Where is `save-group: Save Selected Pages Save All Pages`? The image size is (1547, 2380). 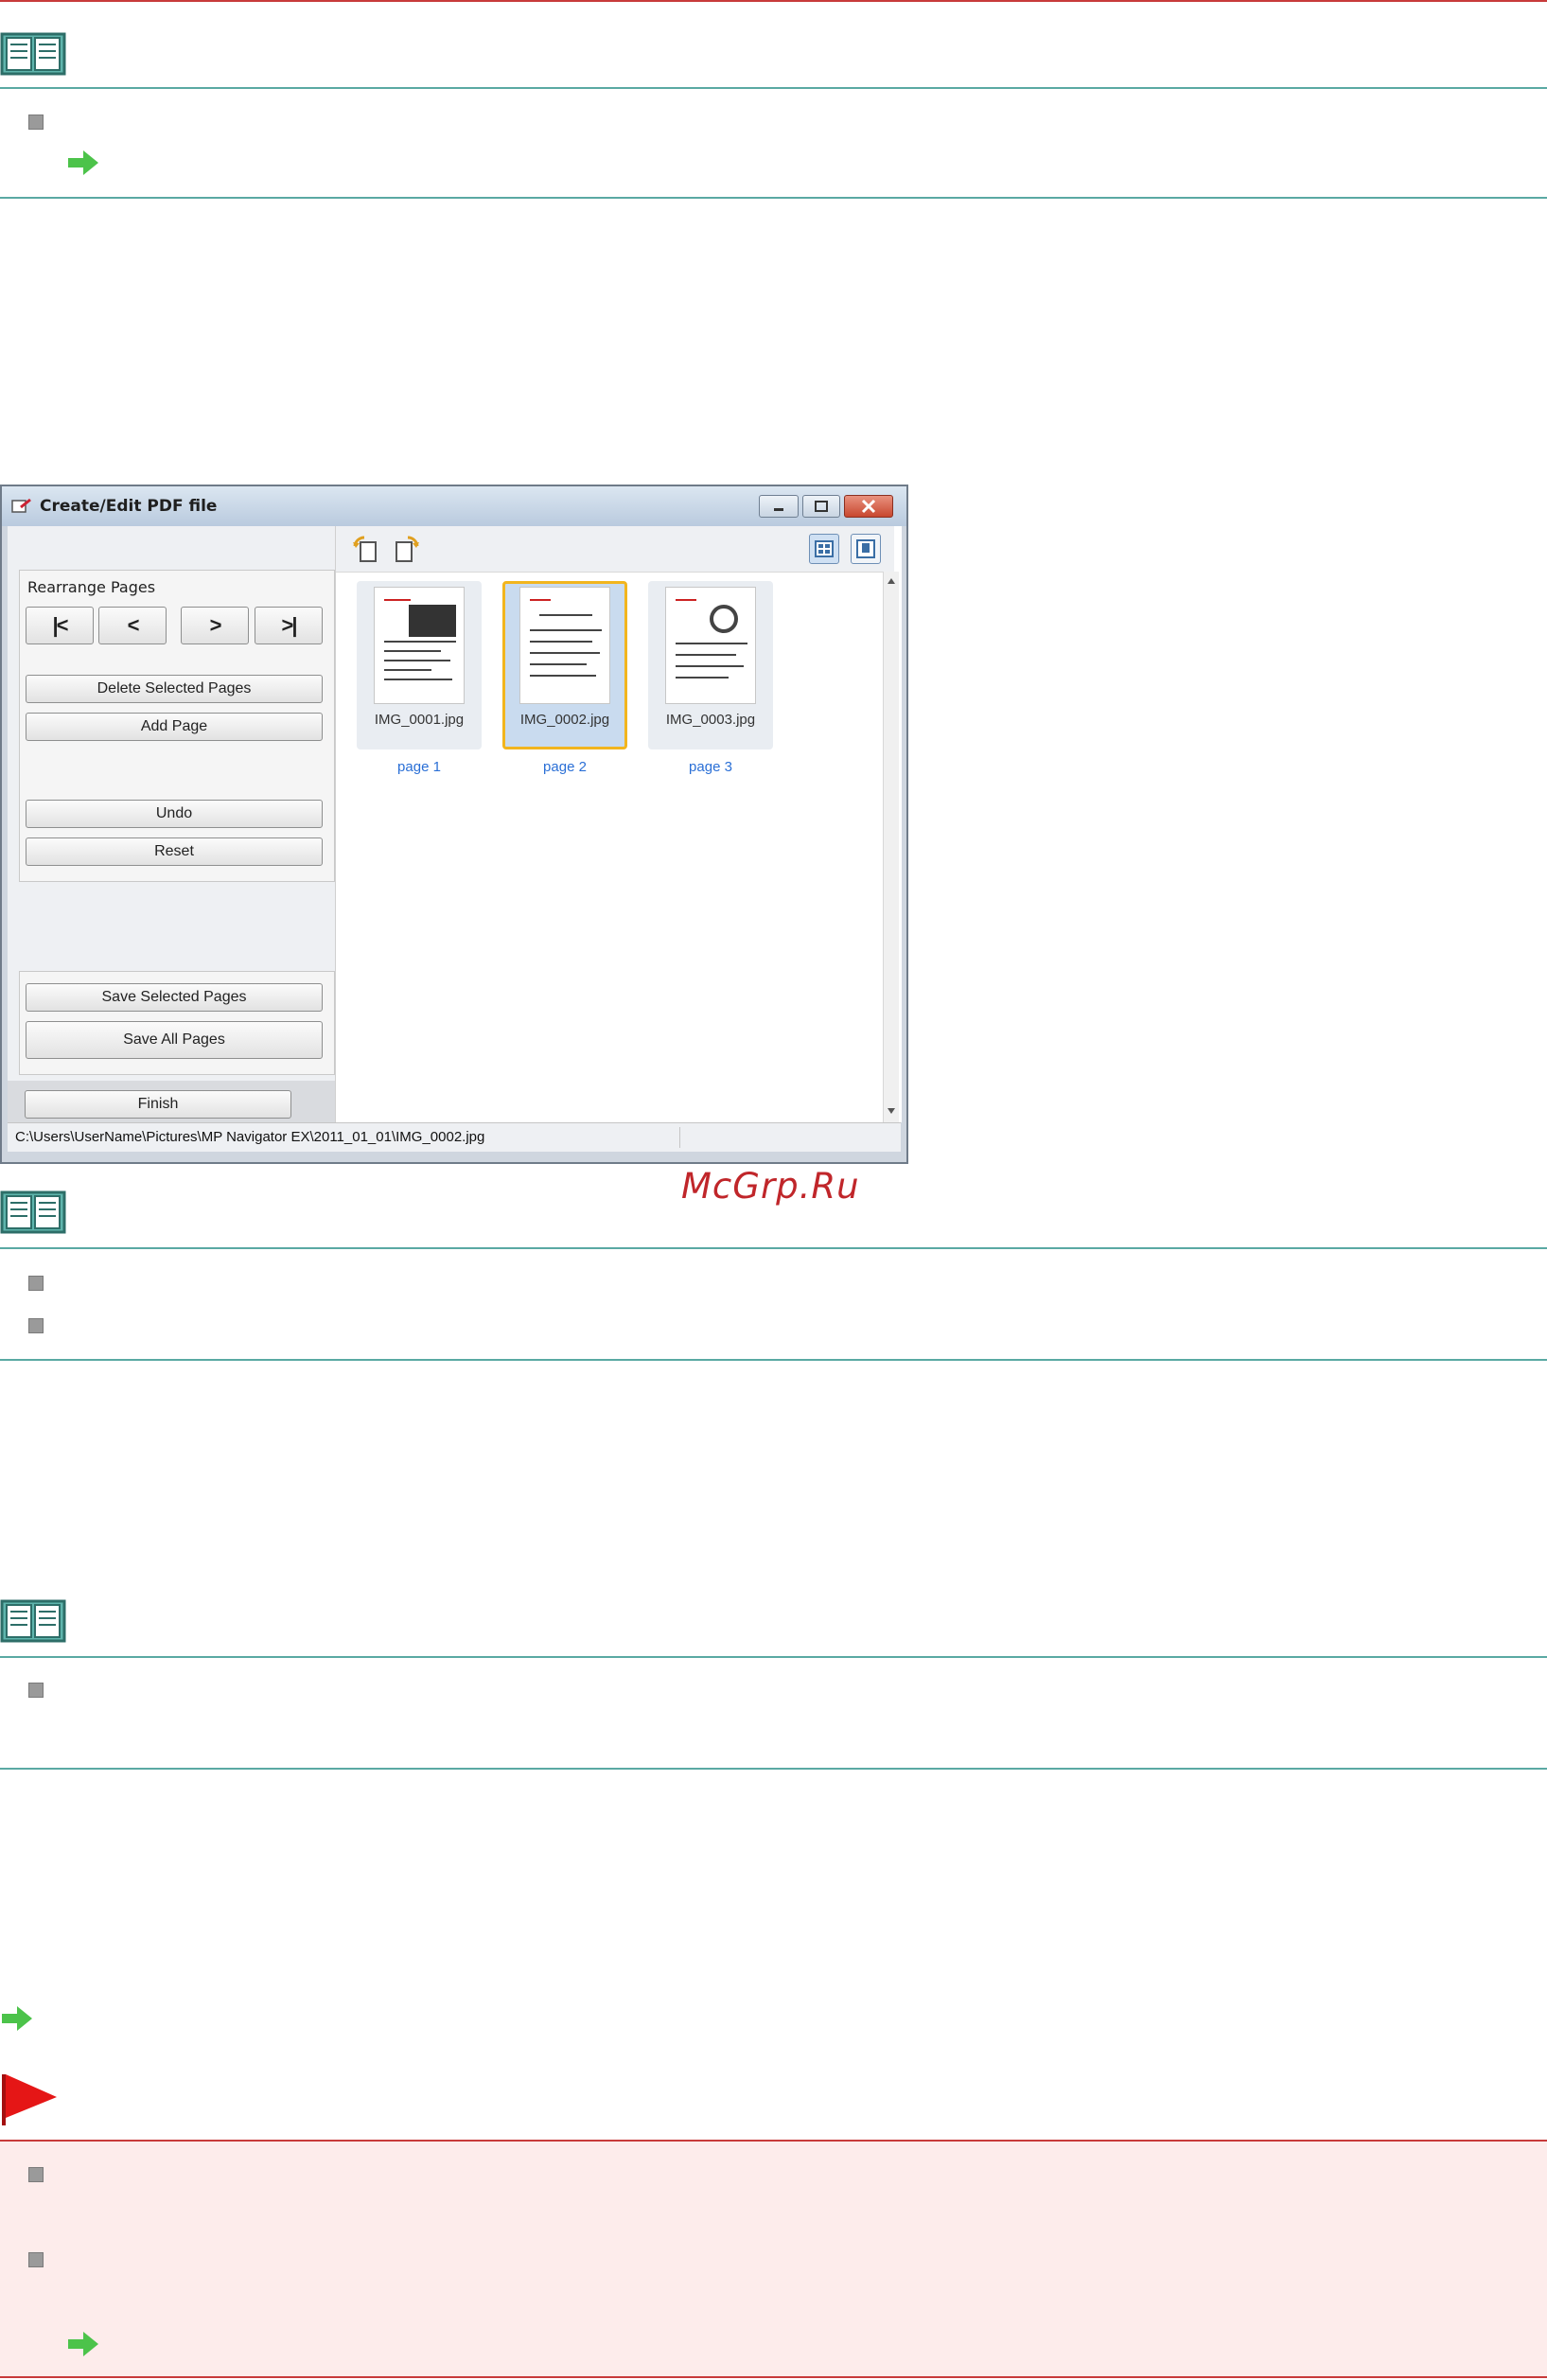
save-group: Save Selected Pages Save All Pages is located at coordinates (177, 1023).